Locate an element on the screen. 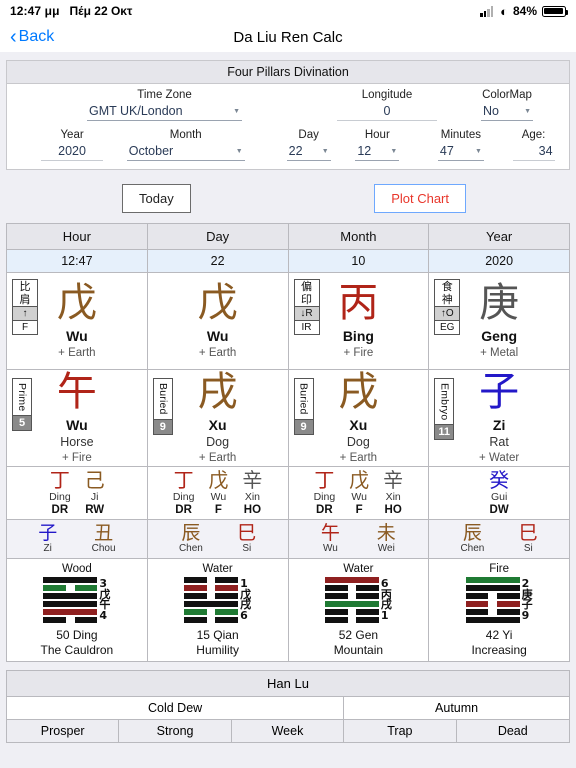  hidden-stem-name: Ding is located at coordinates (183, 497).